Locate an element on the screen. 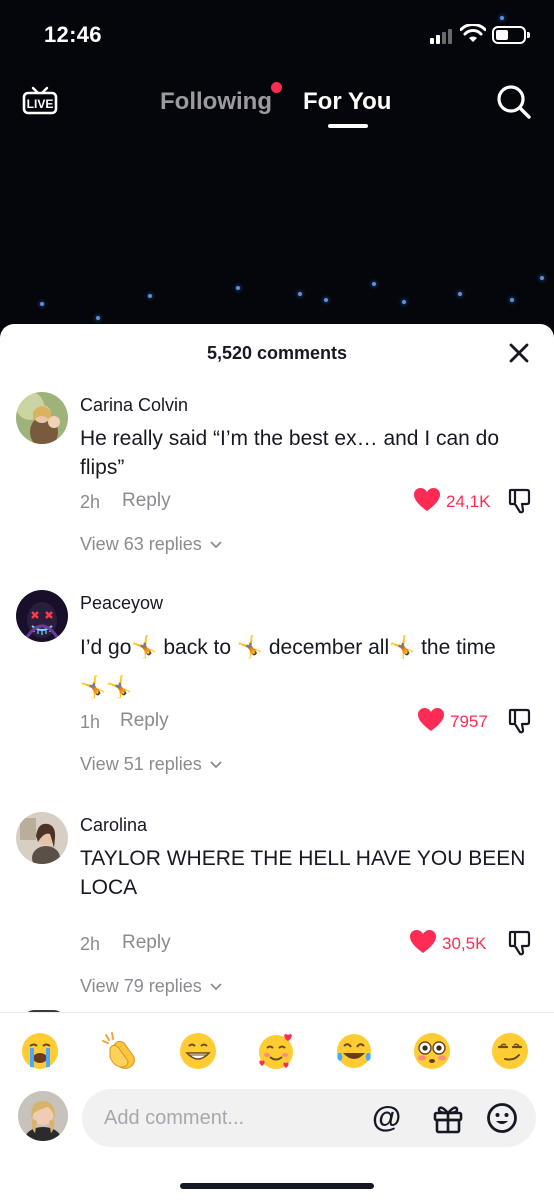  like-count: 7957 is located at coordinates (469, 721).